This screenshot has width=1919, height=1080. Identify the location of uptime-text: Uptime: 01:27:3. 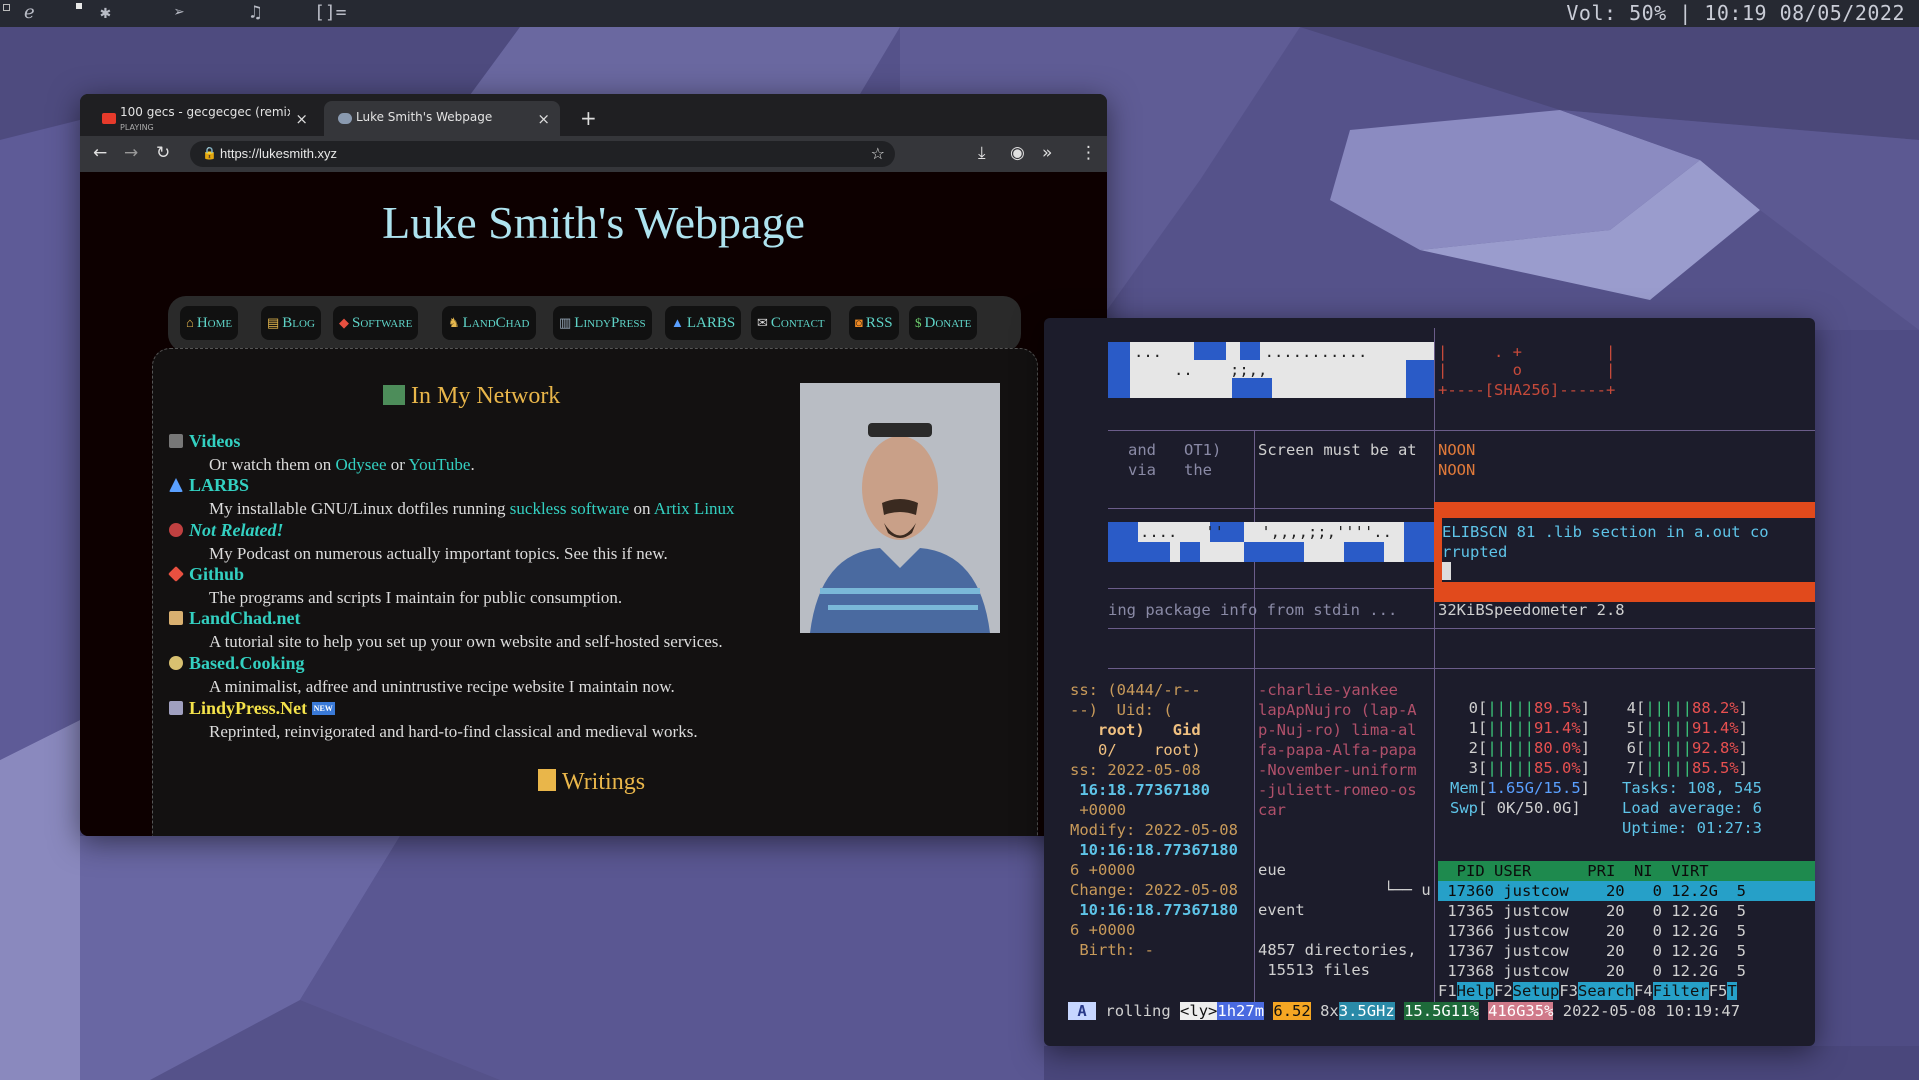
(1692, 828).